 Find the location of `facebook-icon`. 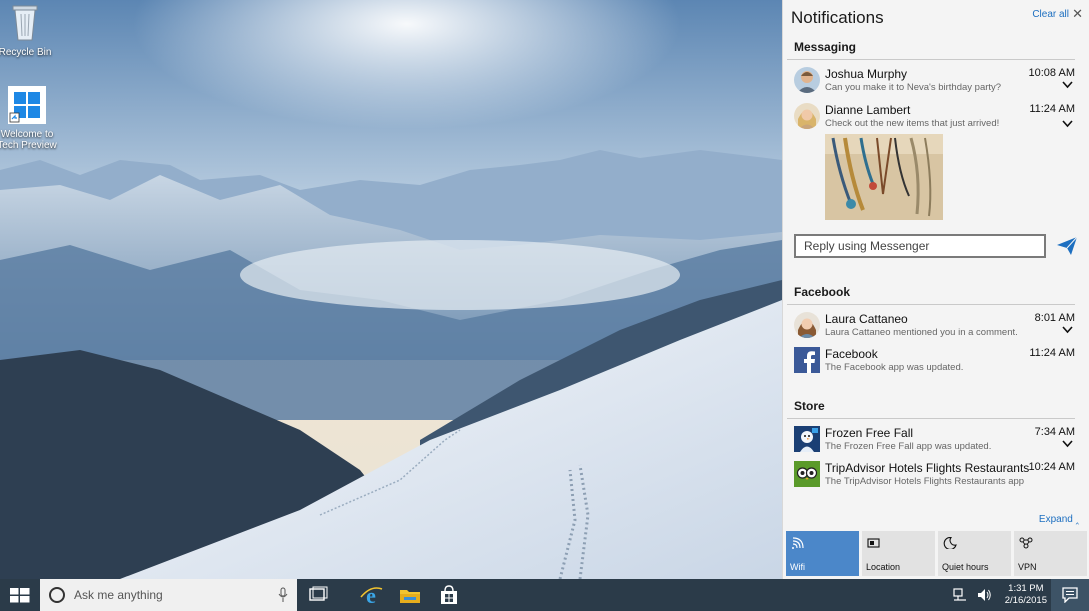

facebook-icon is located at coordinates (807, 360).